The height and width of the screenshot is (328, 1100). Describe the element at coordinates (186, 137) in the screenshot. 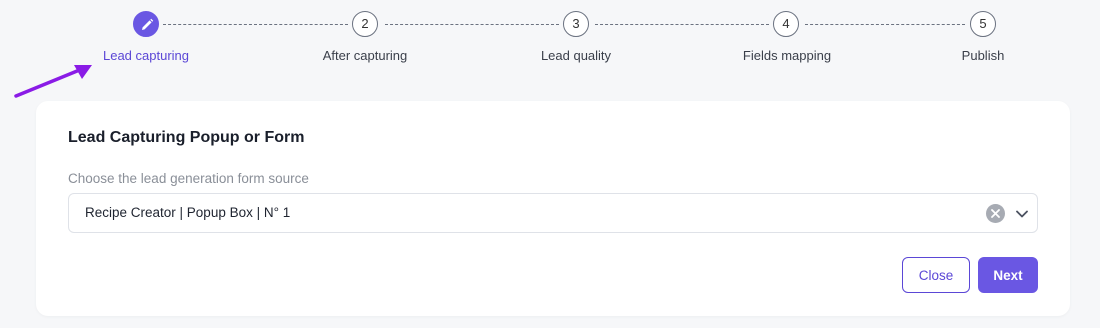

I see `card-title: Lead Capturing Popup or Form` at that location.